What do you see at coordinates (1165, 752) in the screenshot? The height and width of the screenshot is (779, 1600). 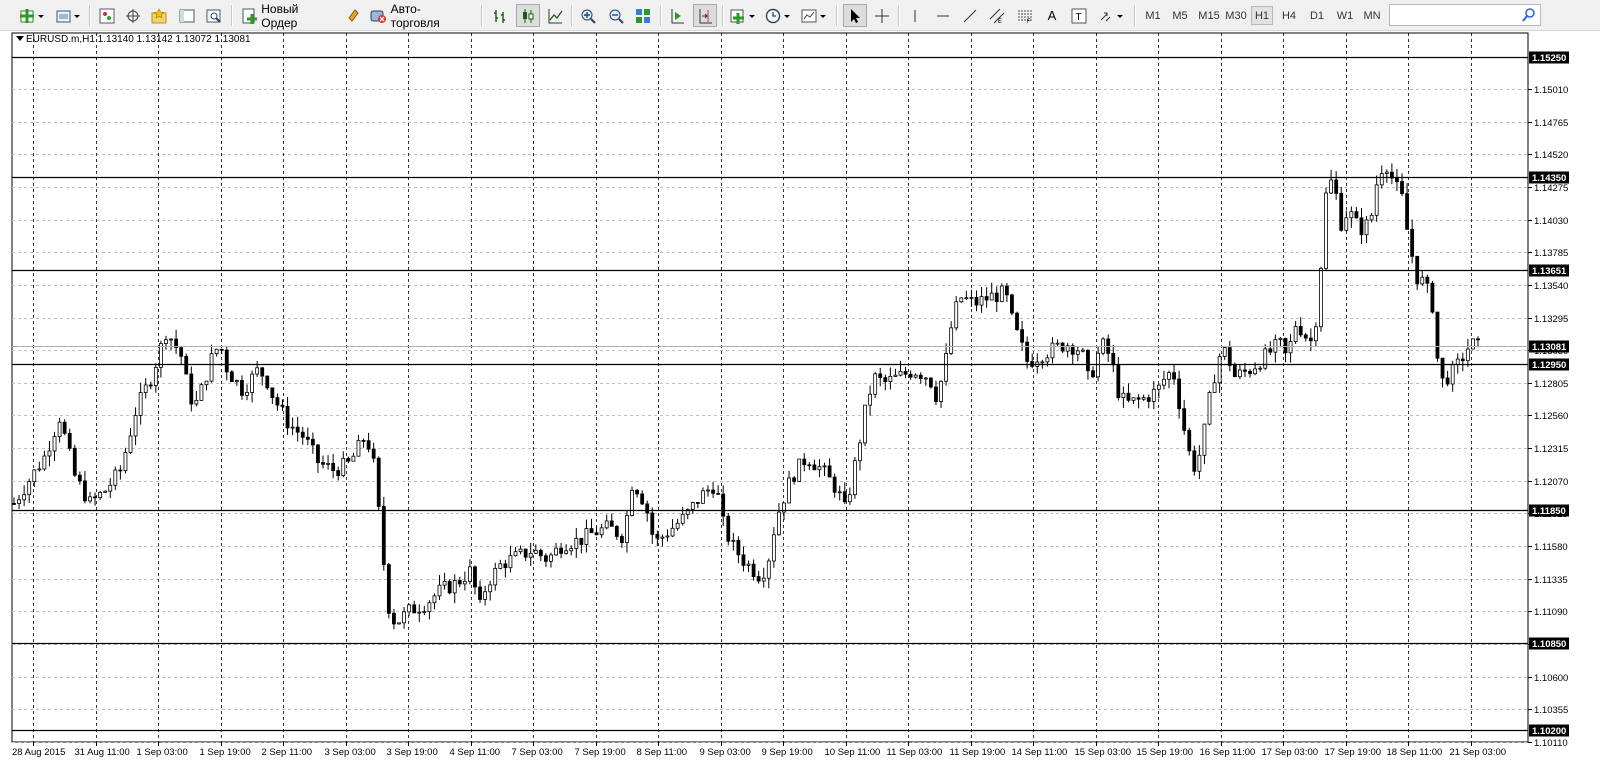 I see `x-tick-label: 15 Sep 19:00` at bounding box center [1165, 752].